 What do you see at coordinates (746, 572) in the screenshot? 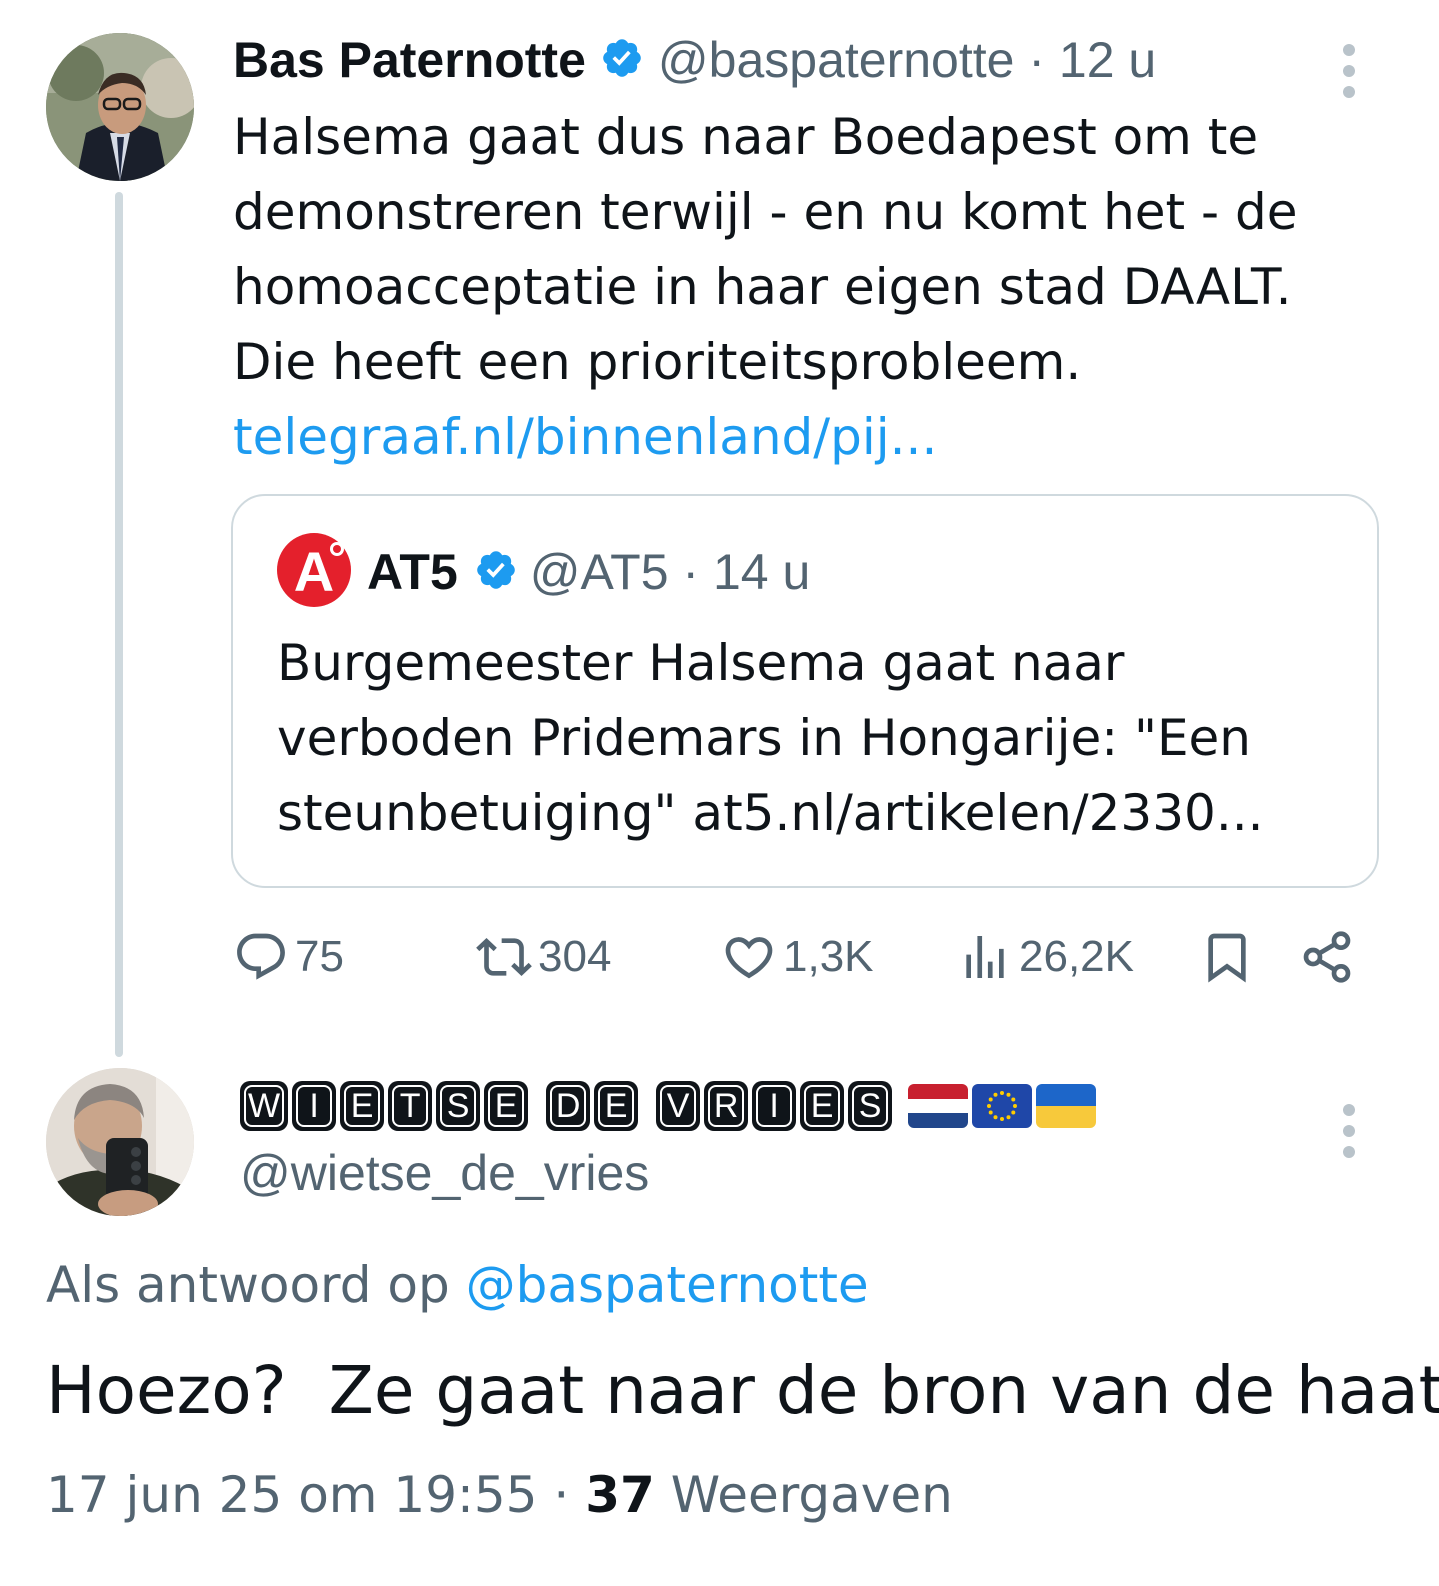
I see `quoted-tweet-time: · 14 u` at bounding box center [746, 572].